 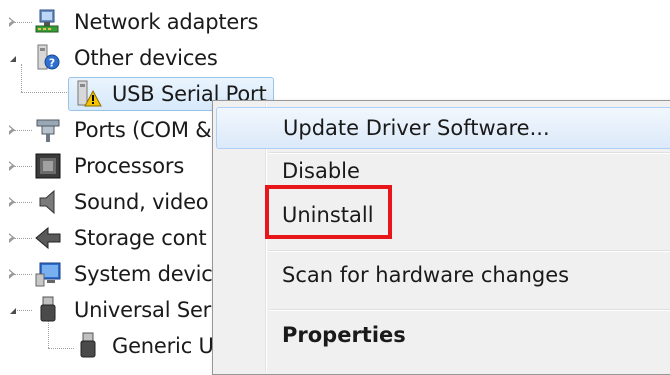 What do you see at coordinates (344, 335) in the screenshot?
I see `menu-item-label: Properties` at bounding box center [344, 335].